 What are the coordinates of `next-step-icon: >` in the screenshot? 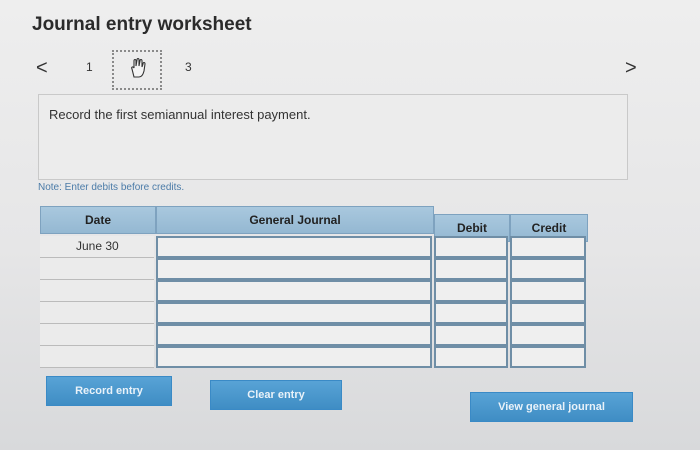 It's located at (631, 68).